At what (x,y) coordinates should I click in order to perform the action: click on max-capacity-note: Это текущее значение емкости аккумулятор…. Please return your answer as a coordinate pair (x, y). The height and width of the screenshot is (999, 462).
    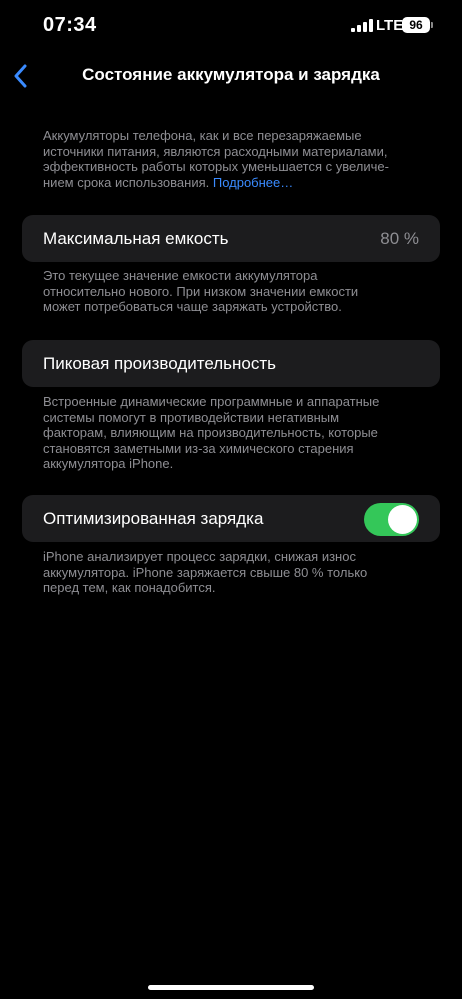
    Looking at the image, I should click on (233, 291).